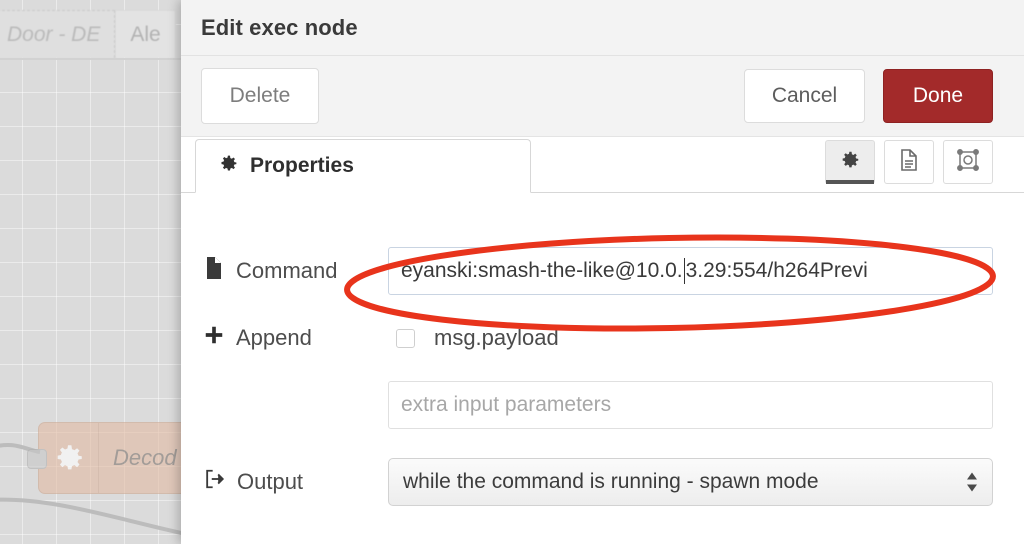  Describe the element at coordinates (496, 337) in the screenshot. I see `append-payload-label: msg.payload` at that location.